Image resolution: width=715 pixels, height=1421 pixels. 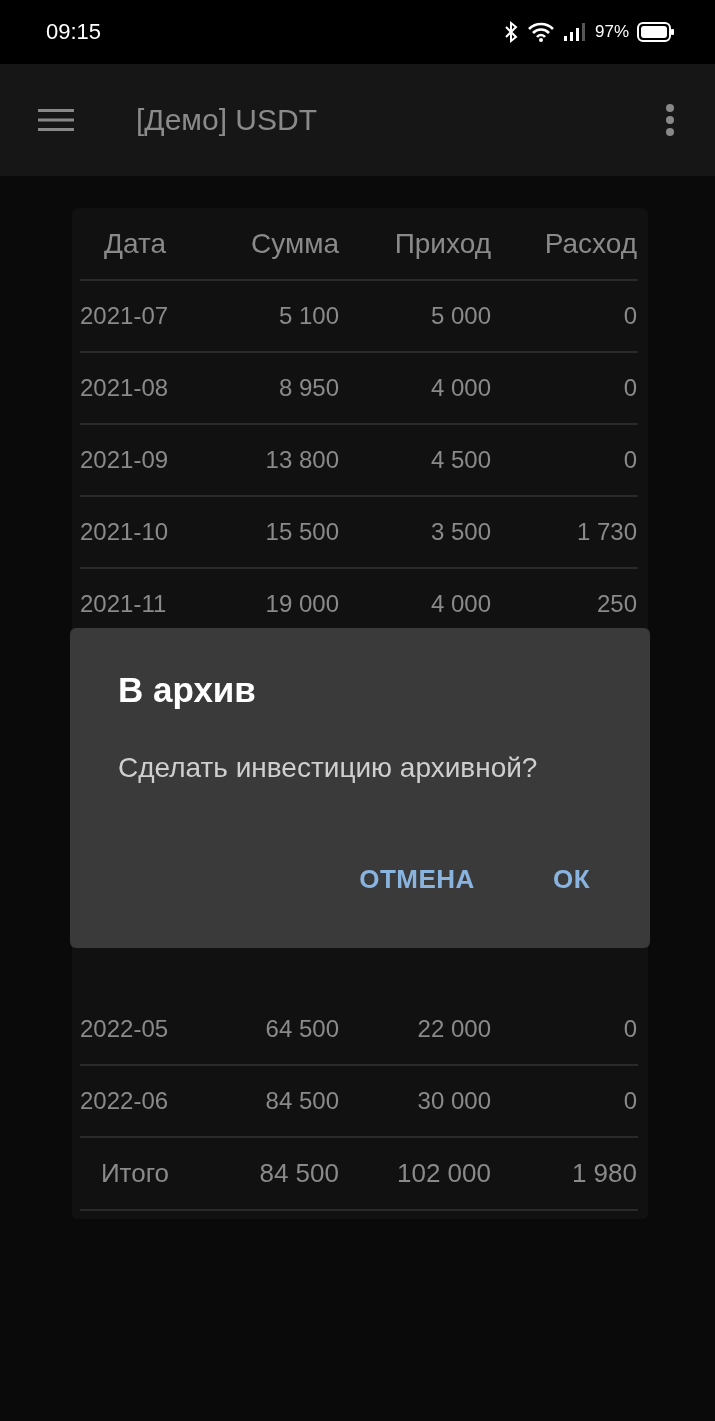 I want to click on table-cell-text: 22 000, so click(x=453, y=1029).